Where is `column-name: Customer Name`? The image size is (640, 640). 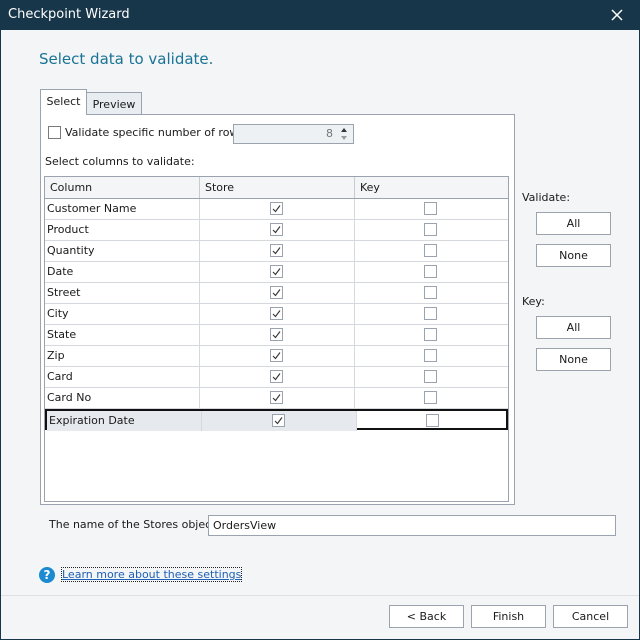 column-name: Customer Name is located at coordinates (92, 208).